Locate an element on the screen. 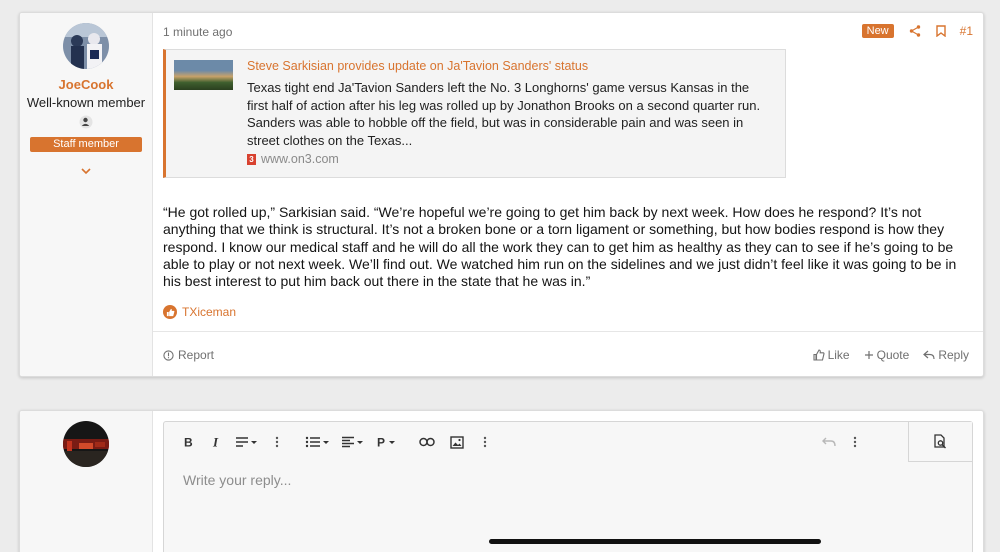 The image size is (1000, 552). svg-text: B is located at coordinates (188, 442).